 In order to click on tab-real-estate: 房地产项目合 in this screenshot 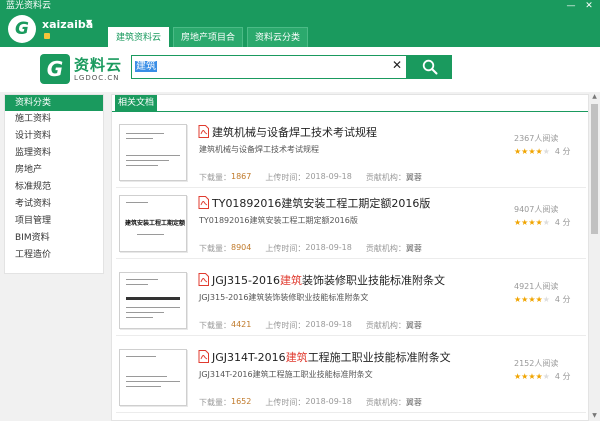, I will do `click(208, 37)`.